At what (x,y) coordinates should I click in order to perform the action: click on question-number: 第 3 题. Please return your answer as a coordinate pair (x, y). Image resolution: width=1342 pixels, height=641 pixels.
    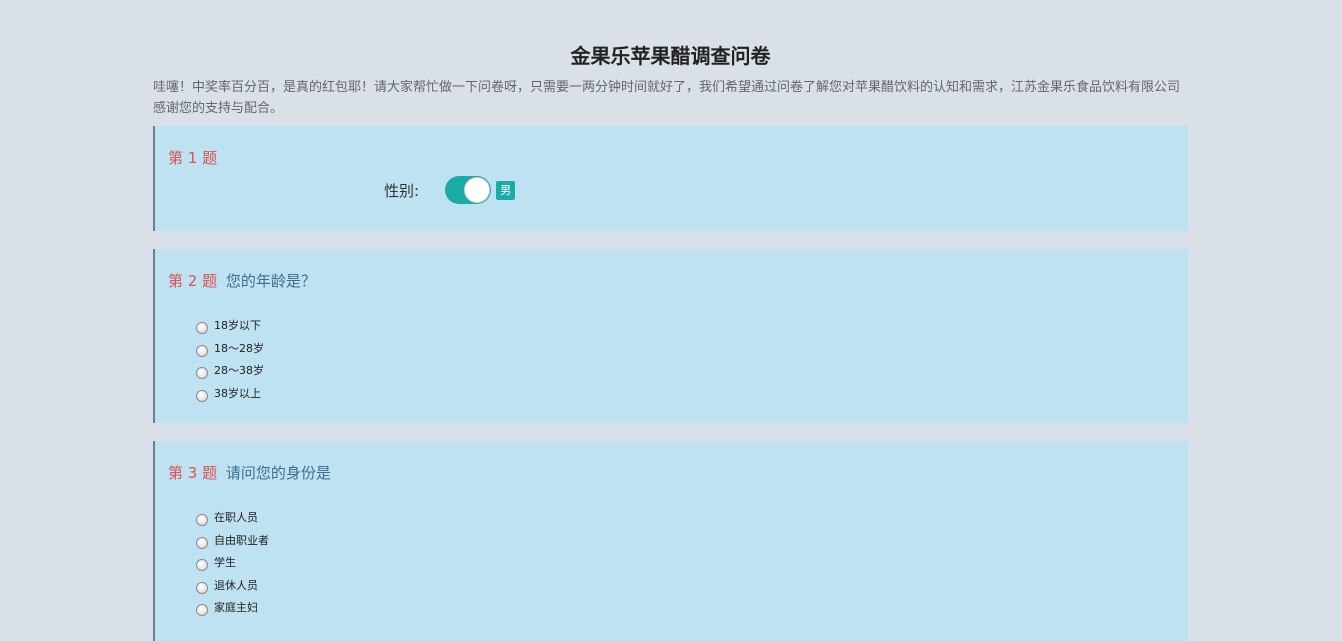
    Looking at the image, I should click on (193, 473).